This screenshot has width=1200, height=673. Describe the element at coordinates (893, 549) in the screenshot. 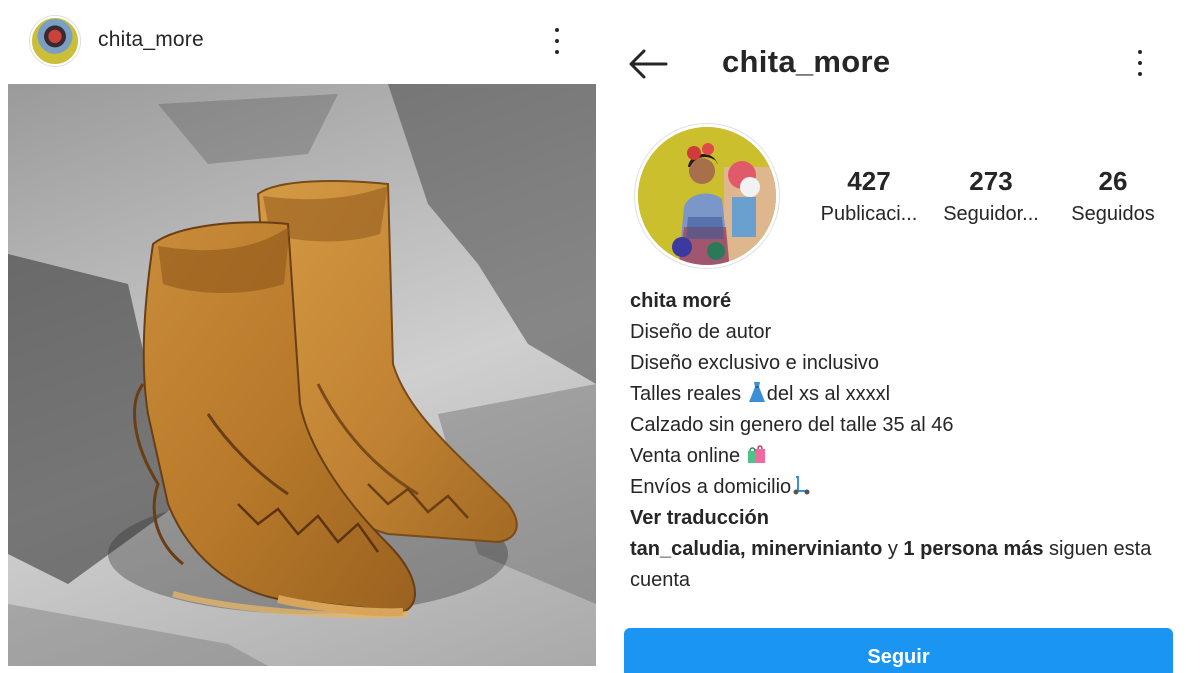

I see `followed-by-connector: y` at that location.